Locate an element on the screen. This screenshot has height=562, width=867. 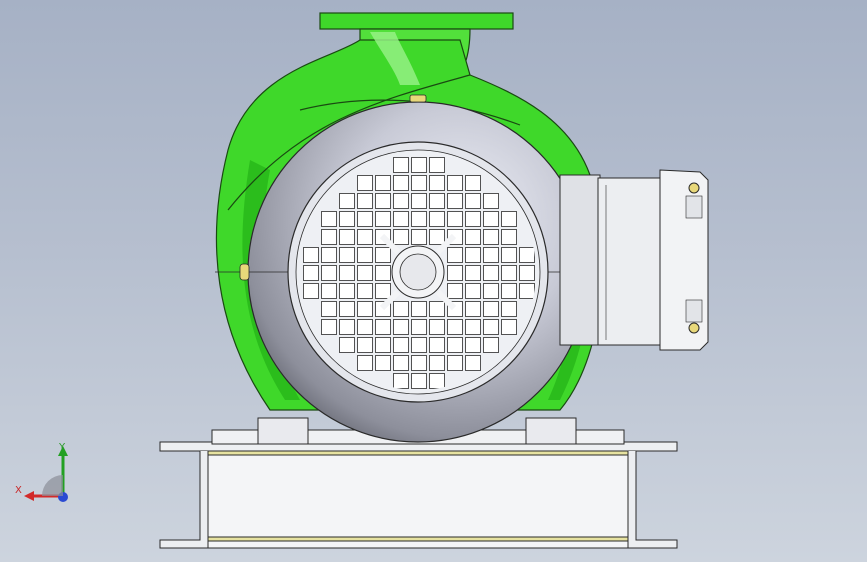
view-orientation-triad-icon is located at coordinates (46, 474).